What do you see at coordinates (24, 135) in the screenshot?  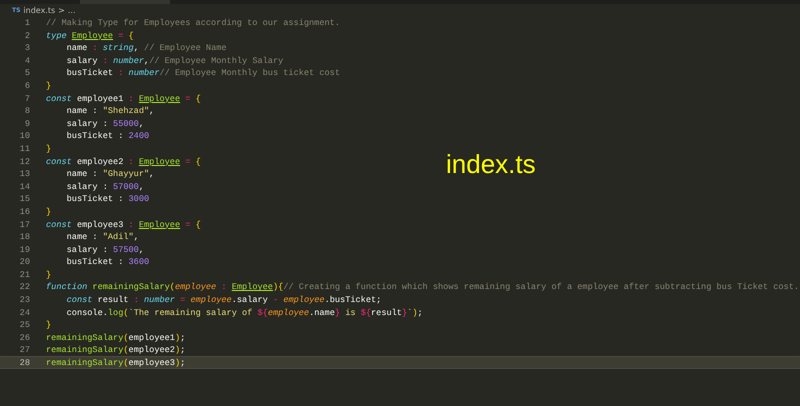 I see `line-number: 10` at bounding box center [24, 135].